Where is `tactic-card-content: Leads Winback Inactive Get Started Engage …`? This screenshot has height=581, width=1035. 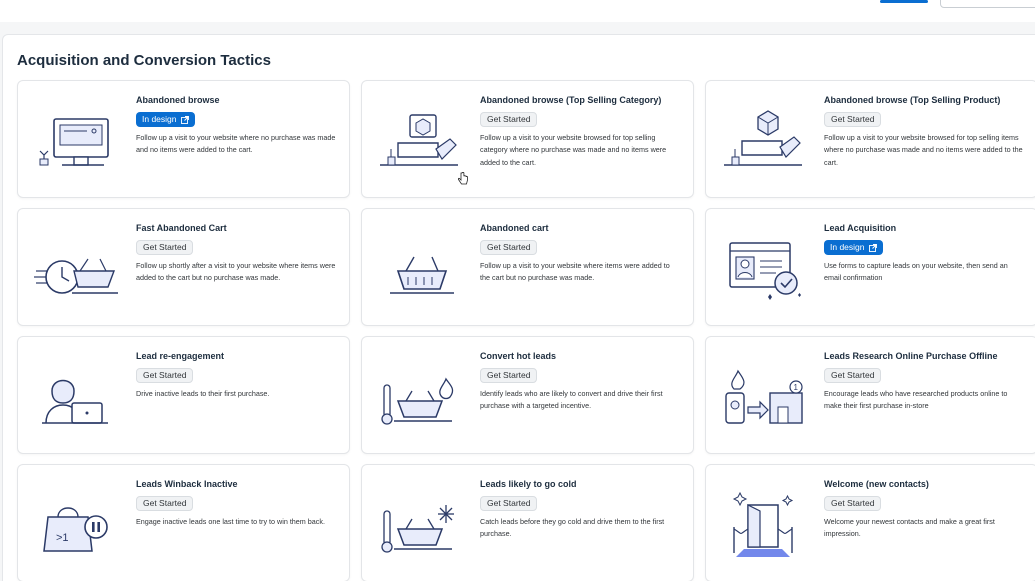
tactic-card-content: Leads Winback Inactive Get Started Engage … is located at coordinates (236, 503).